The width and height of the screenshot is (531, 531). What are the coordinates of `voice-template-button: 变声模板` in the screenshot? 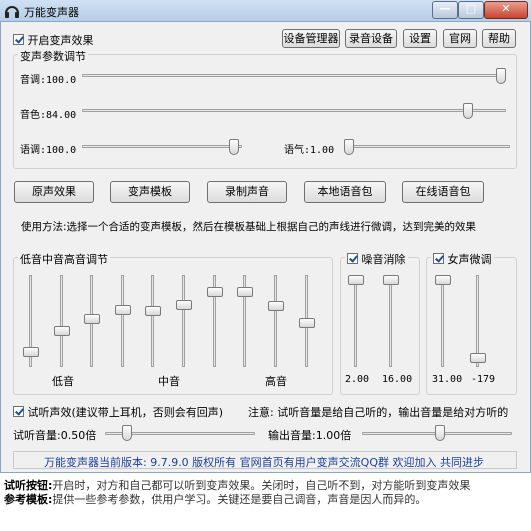 It's located at (150, 192).